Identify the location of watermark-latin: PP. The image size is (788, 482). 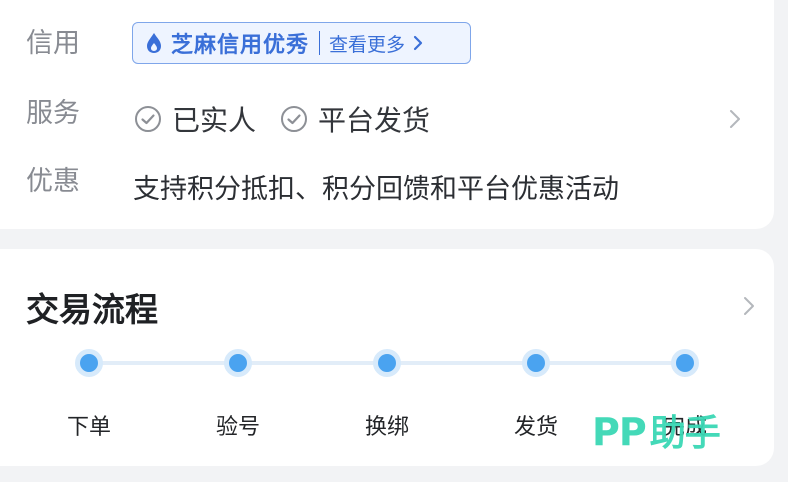
(619, 432).